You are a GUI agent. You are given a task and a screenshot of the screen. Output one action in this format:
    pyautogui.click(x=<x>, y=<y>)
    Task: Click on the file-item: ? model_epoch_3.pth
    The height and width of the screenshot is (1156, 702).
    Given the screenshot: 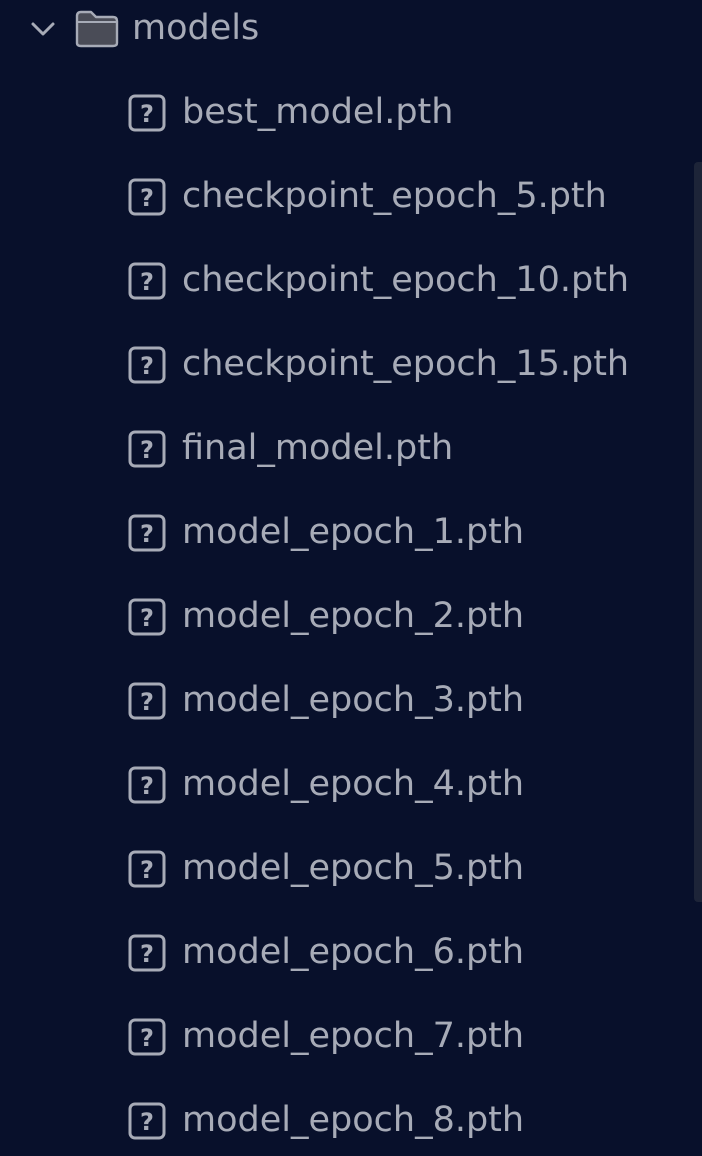 What is the action you would take?
    pyautogui.click(x=347, y=700)
    